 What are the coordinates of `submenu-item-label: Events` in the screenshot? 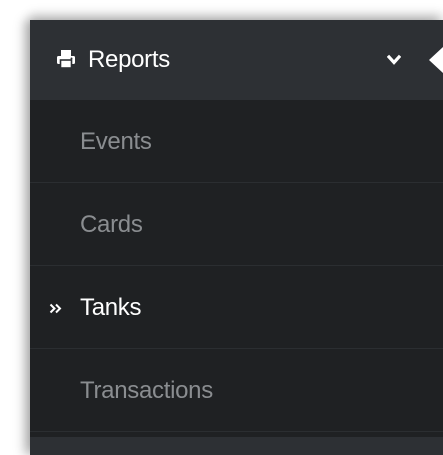 It's located at (116, 141).